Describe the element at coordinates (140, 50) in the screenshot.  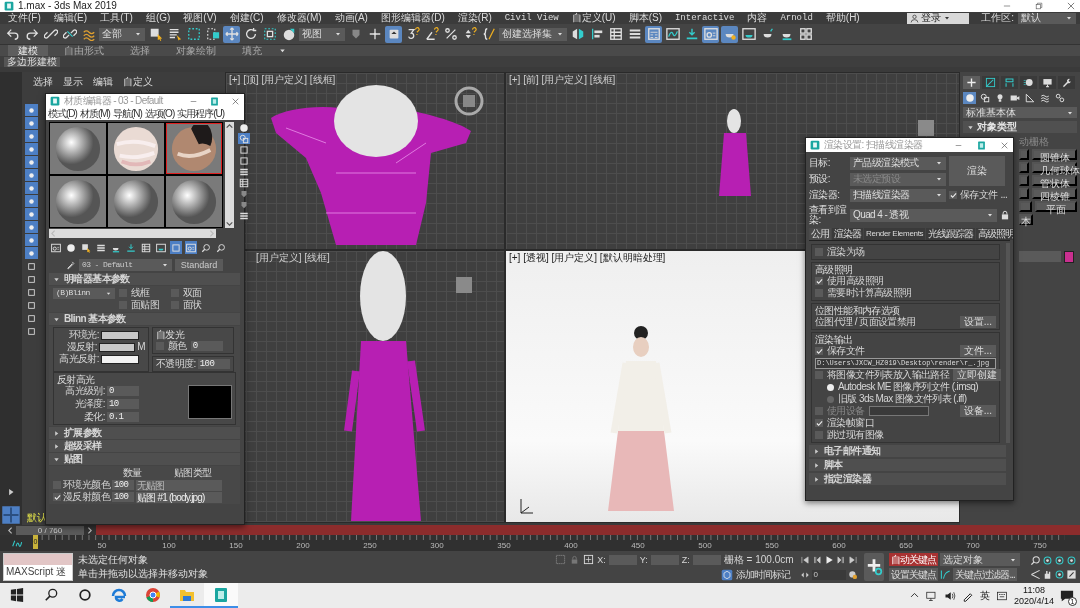
I see `ribbon-tab: 选择` at that location.